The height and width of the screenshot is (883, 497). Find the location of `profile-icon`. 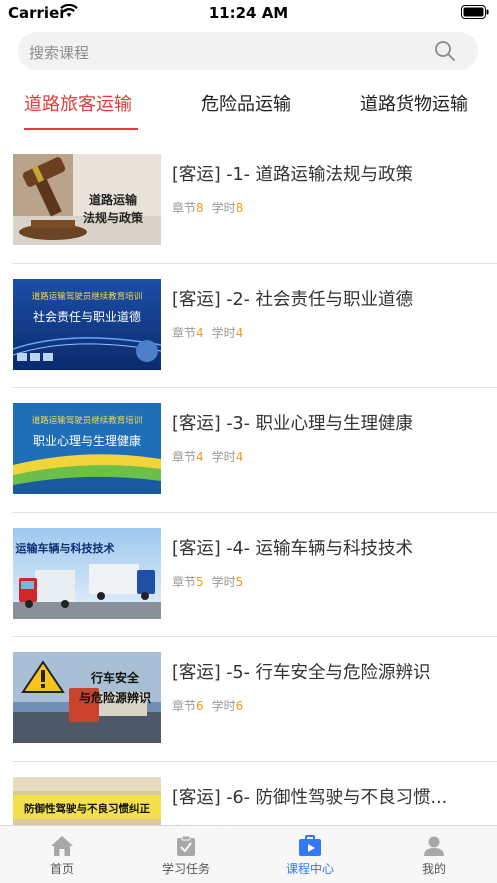

profile-icon is located at coordinates (434, 846).